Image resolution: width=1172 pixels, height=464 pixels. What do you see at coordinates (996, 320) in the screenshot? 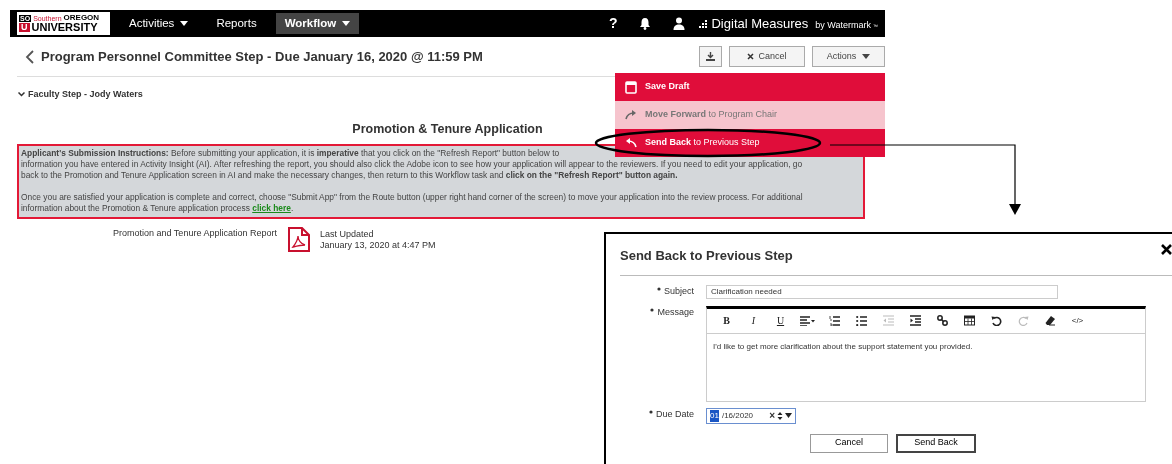
I see `undo-icon` at bounding box center [996, 320].